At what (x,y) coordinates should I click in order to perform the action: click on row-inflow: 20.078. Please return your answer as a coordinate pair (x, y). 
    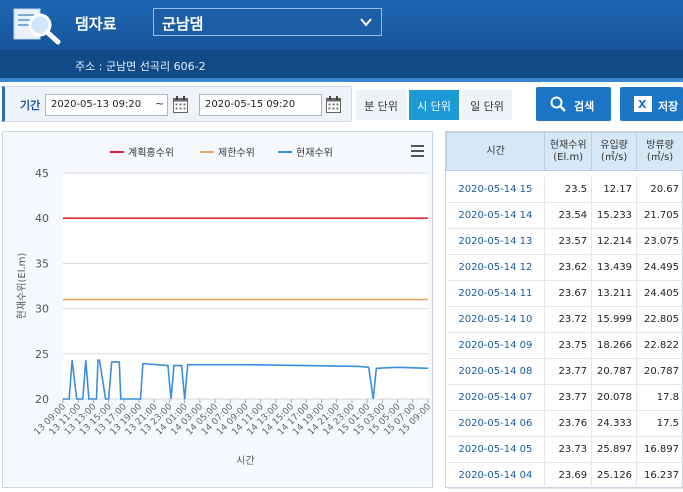
    Looking at the image, I should click on (614, 397).